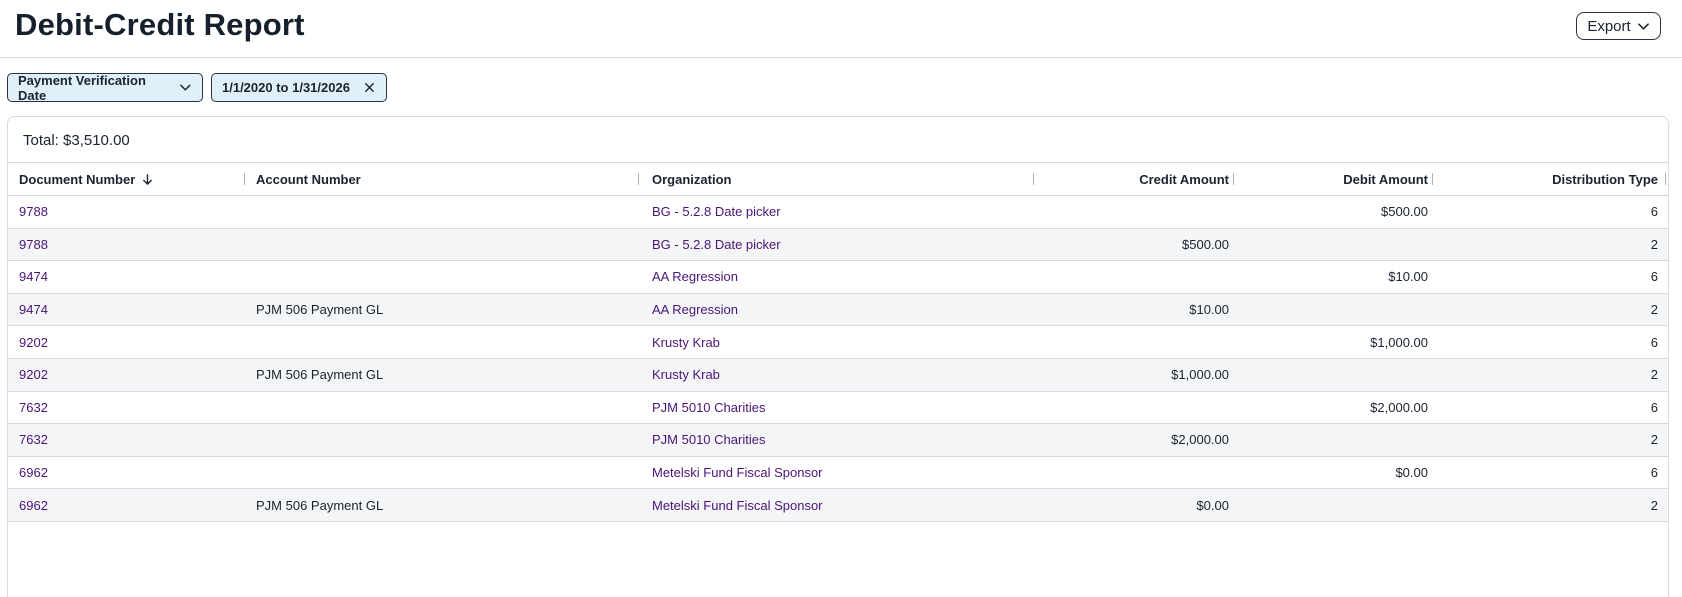  Describe the element at coordinates (1133, 179) in the screenshot. I see `column-header-credit-amount: Credit Amount` at that location.